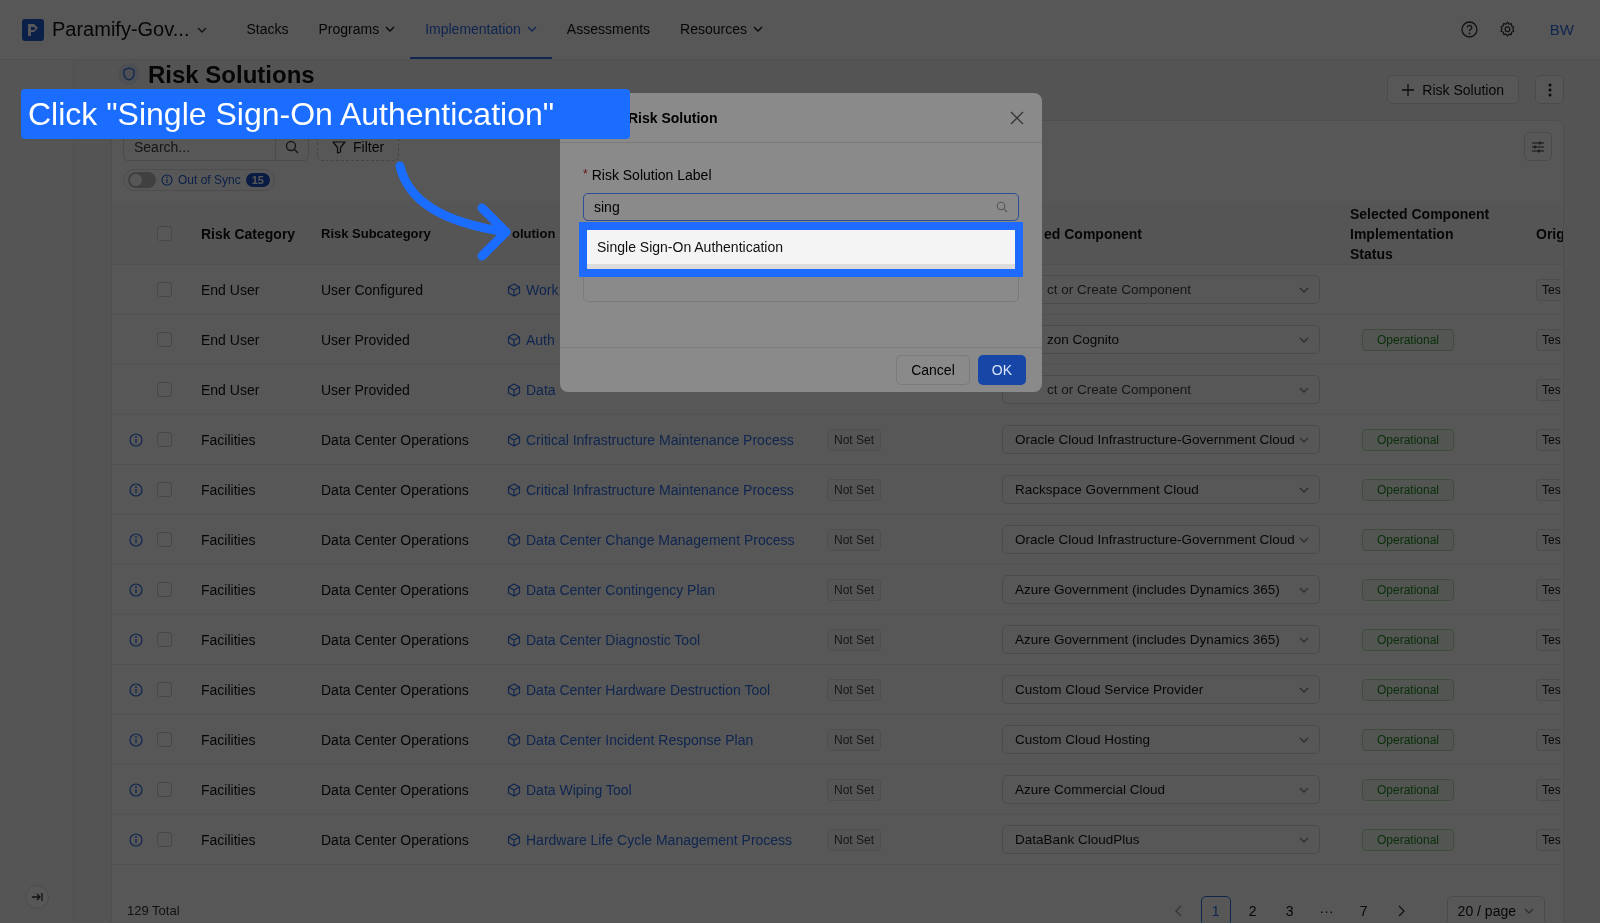  Describe the element at coordinates (933, 370) in the screenshot. I see `cancel-button: Cancel` at that location.